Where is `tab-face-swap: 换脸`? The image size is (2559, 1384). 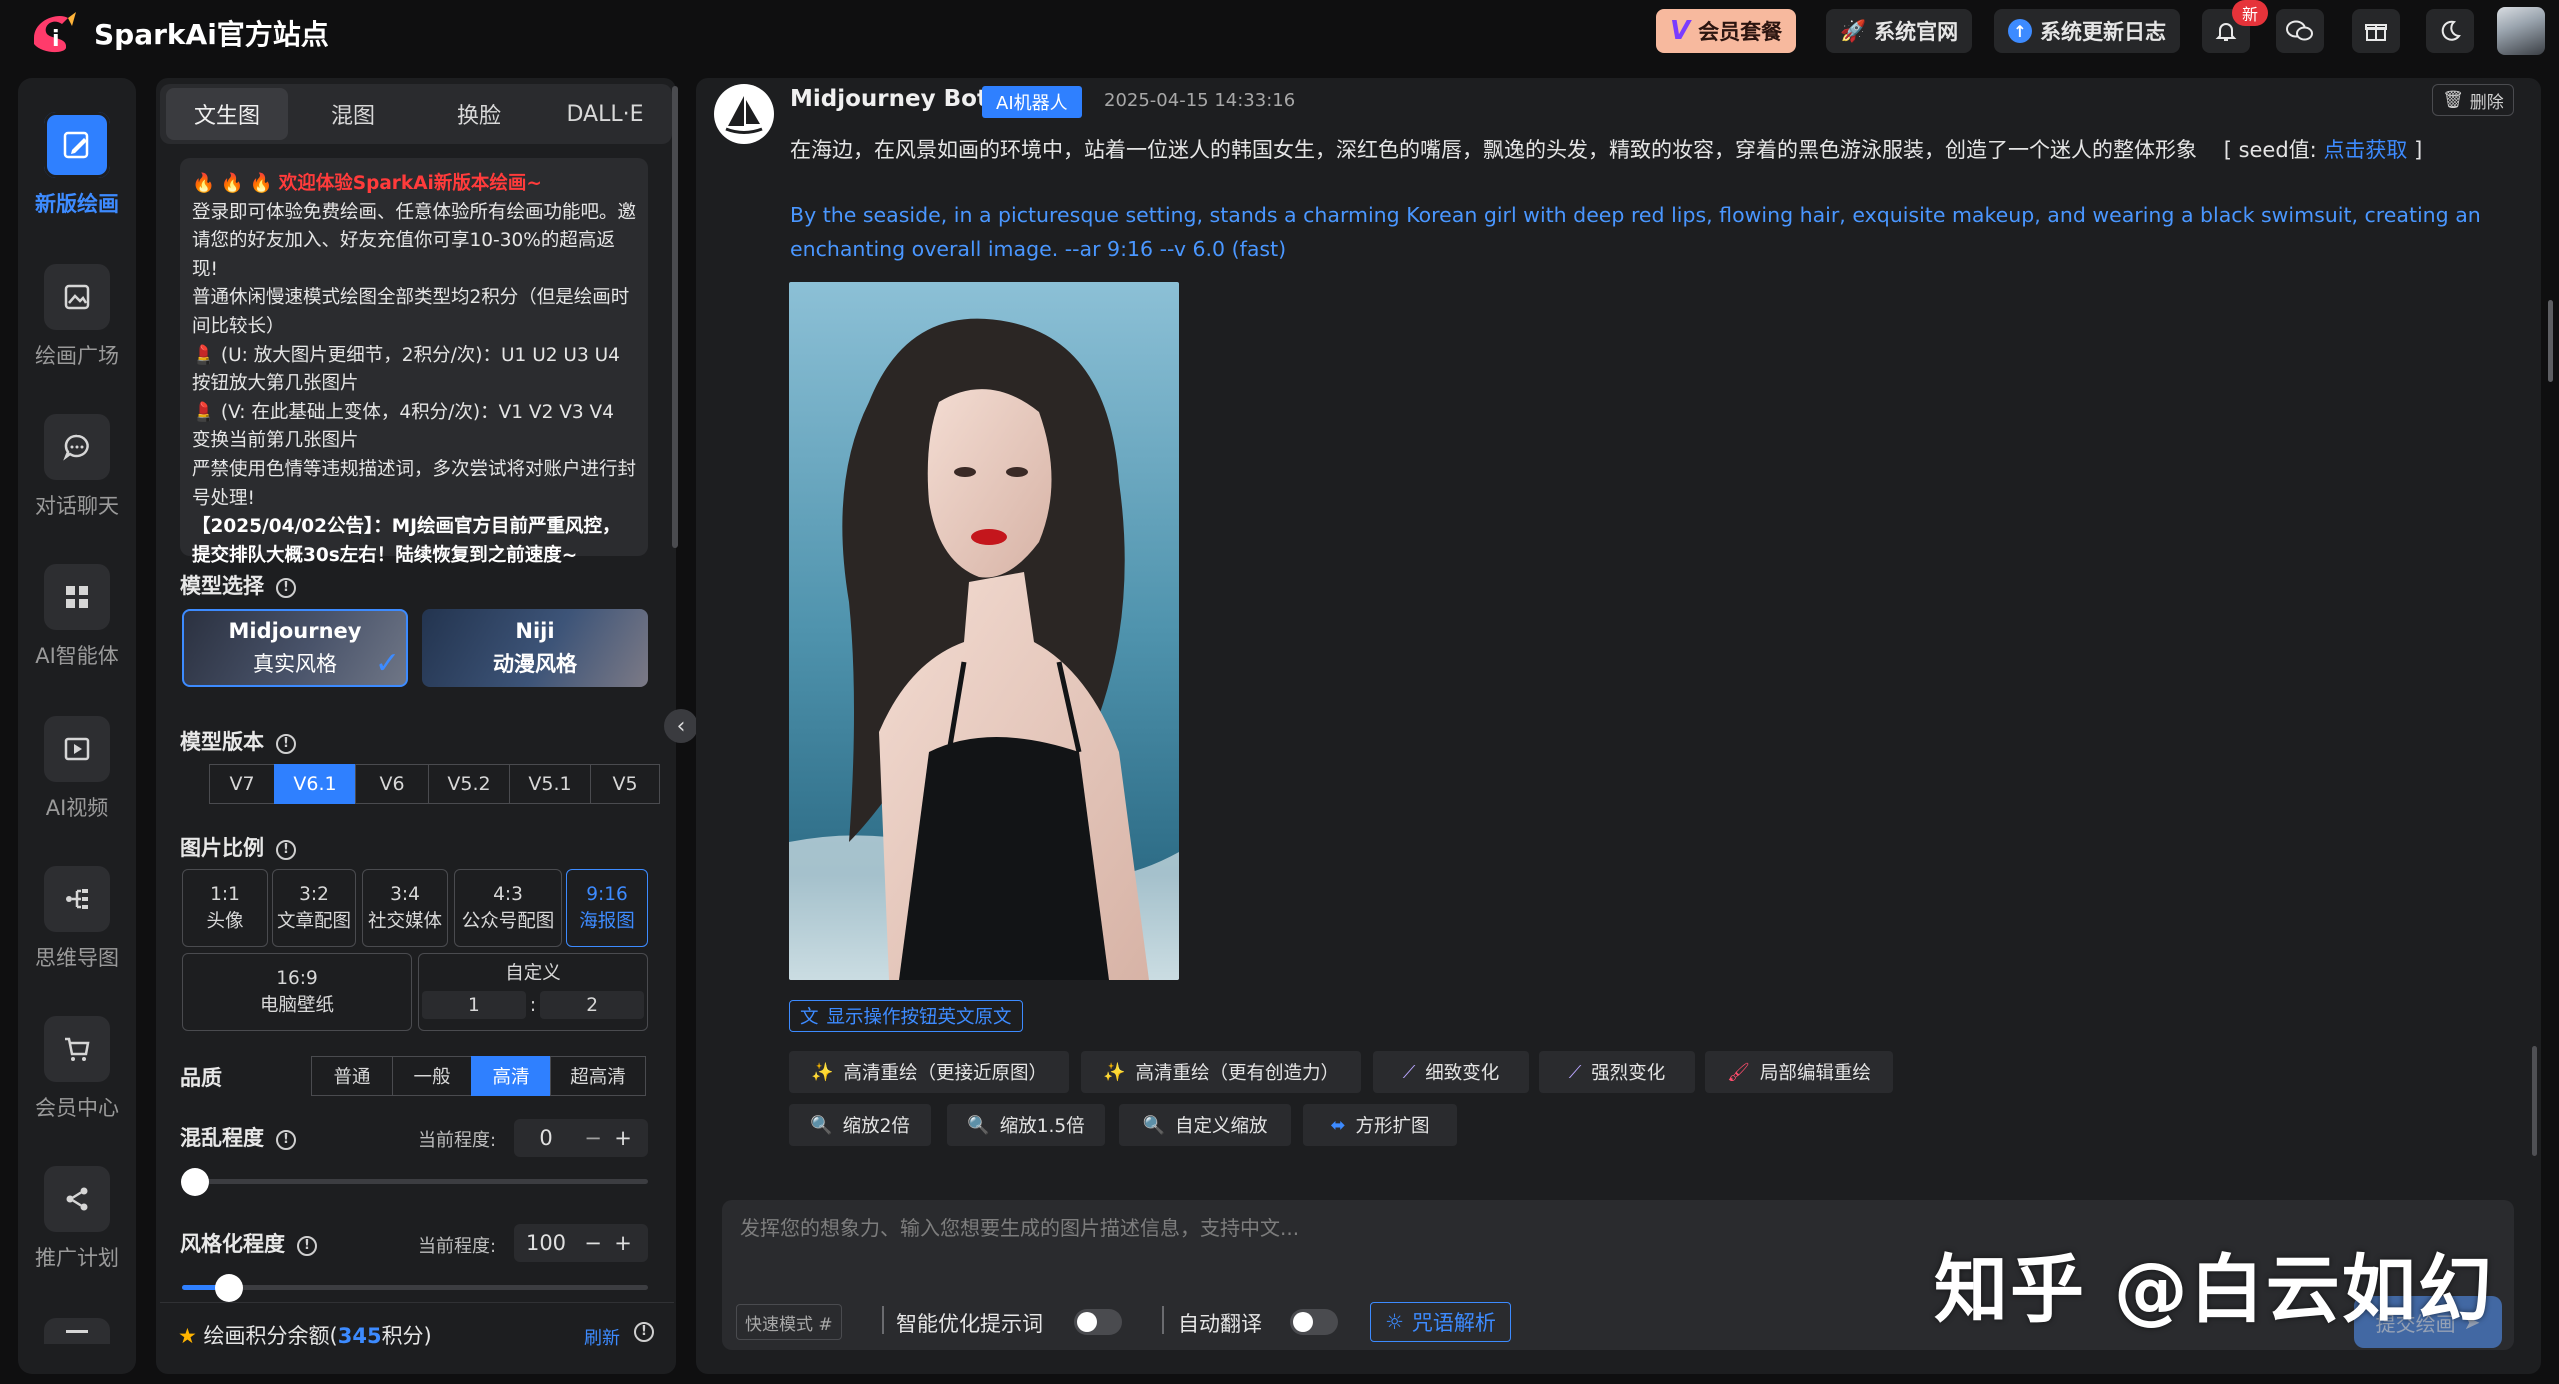
tab-face-swap: 换脸 is located at coordinates (479, 114).